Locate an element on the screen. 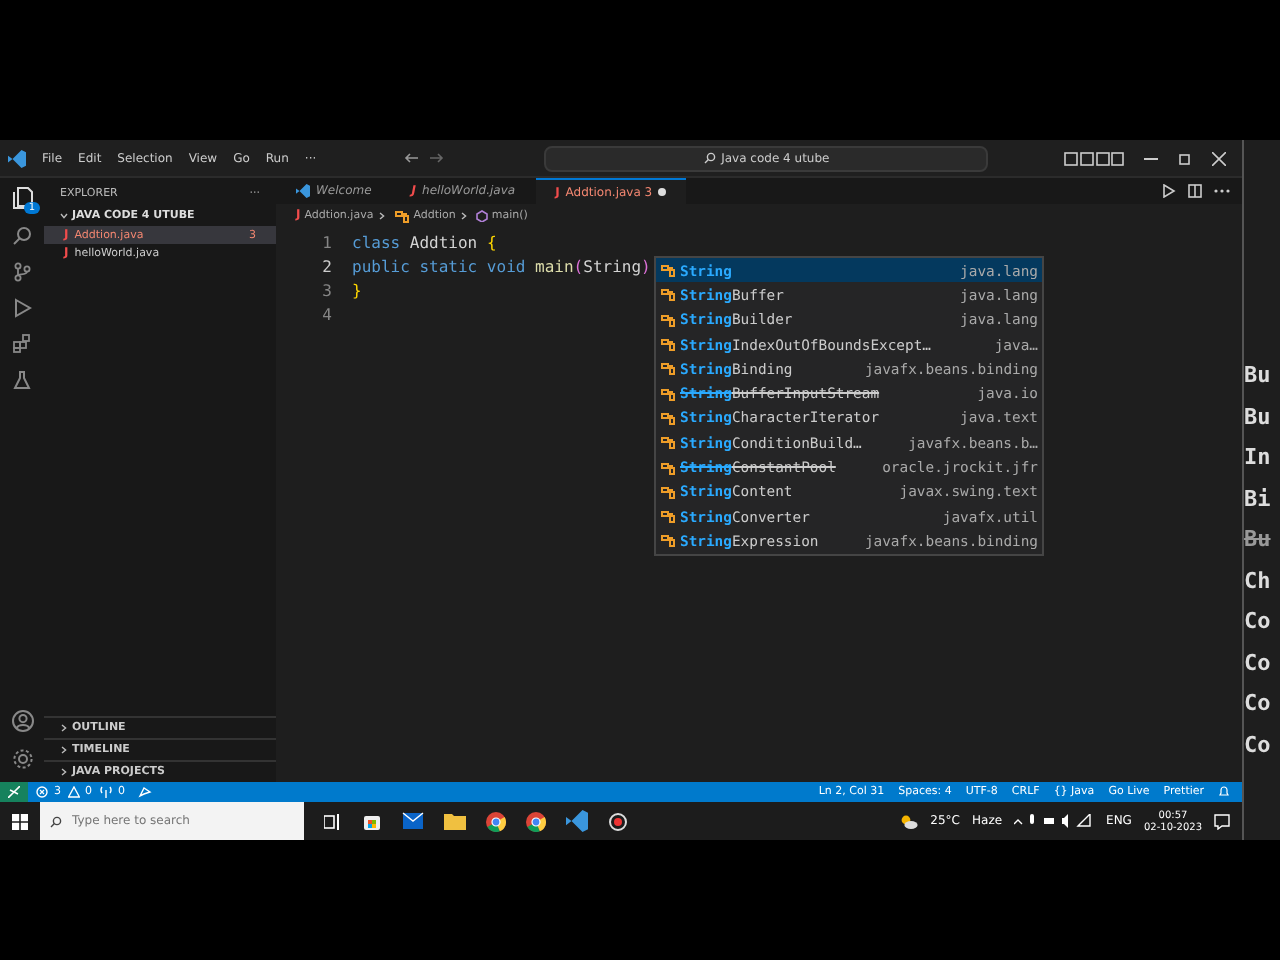  antenna-icon is located at coordinates (106, 792).